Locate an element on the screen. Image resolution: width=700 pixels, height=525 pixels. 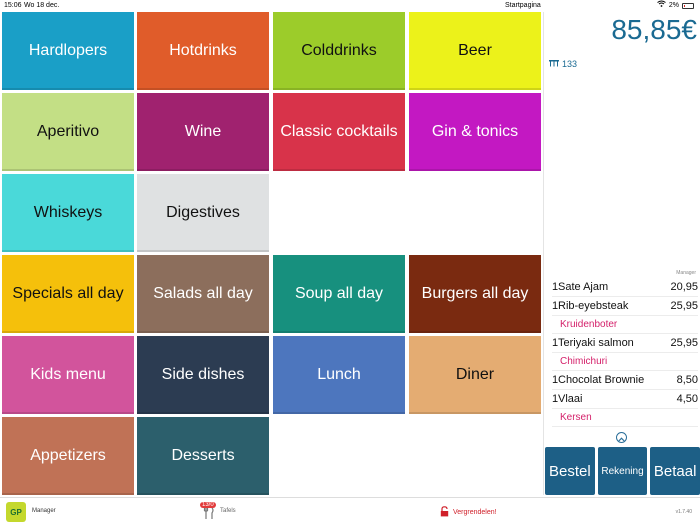
category-tile: Whiskeys is located at coordinates (68, 213).